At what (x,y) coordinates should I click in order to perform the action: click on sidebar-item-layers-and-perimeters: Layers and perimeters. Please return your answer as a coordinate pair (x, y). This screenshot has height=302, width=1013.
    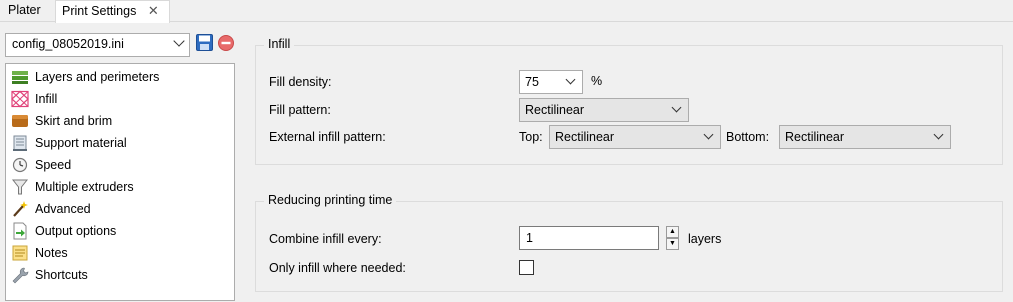
    Looking at the image, I should click on (84, 77).